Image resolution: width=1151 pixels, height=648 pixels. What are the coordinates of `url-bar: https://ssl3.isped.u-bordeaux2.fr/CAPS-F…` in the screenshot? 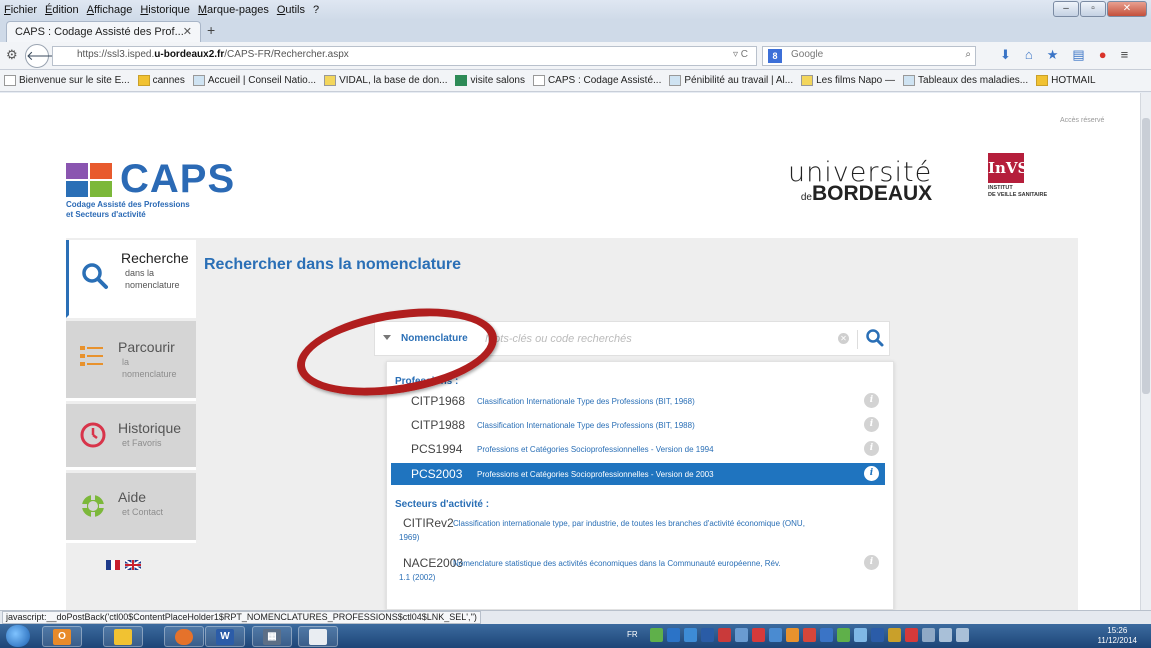 It's located at (404, 56).